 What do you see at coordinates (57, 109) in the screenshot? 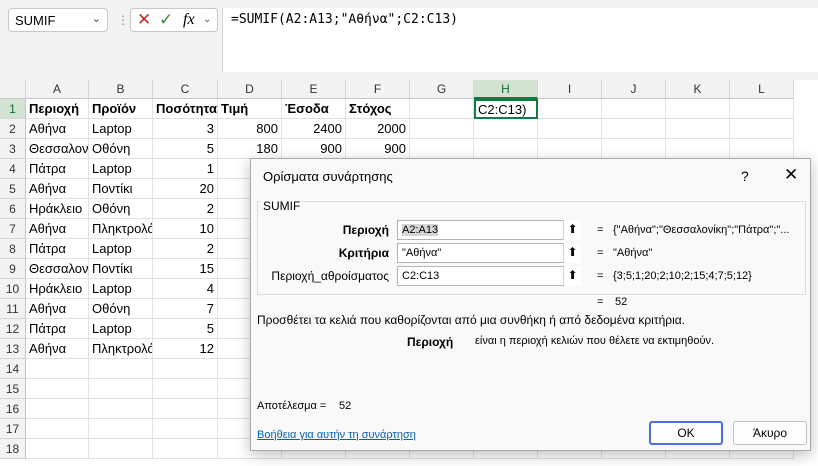
I see `cell-a1: Περιοχή` at bounding box center [57, 109].